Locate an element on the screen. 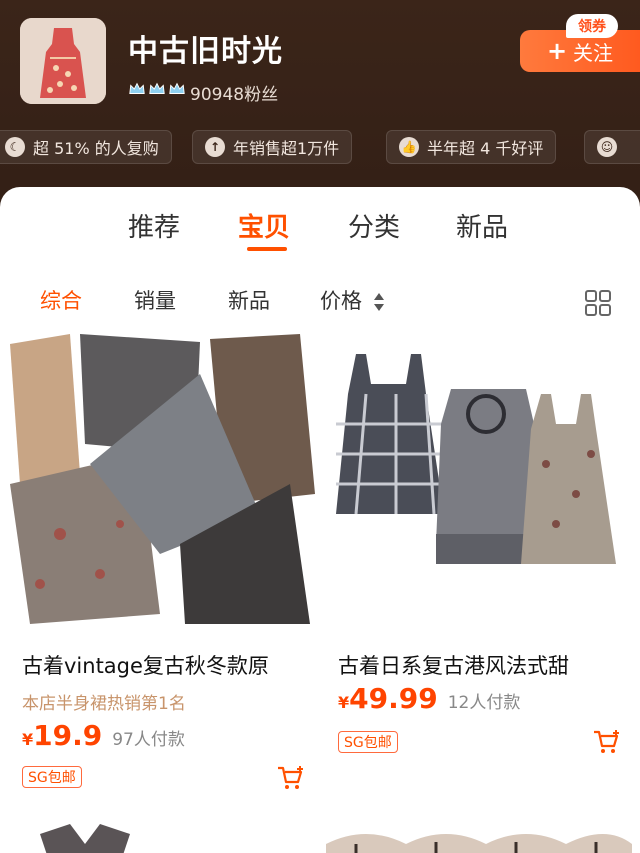 This screenshot has height=853, width=640. tab-recommend: 推荐 is located at coordinates (154, 225).